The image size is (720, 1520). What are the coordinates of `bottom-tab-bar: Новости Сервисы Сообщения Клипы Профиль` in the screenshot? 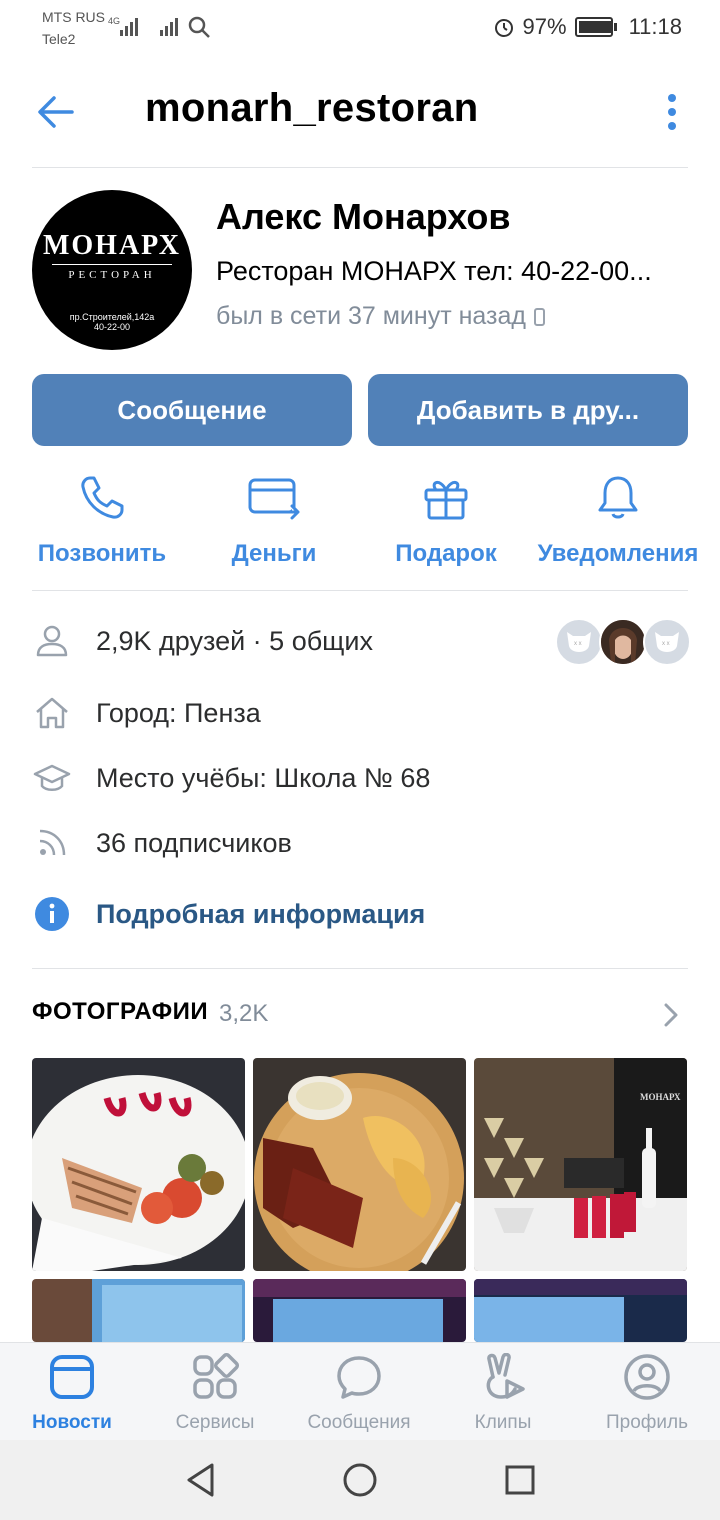 It's located at (360, 1391).